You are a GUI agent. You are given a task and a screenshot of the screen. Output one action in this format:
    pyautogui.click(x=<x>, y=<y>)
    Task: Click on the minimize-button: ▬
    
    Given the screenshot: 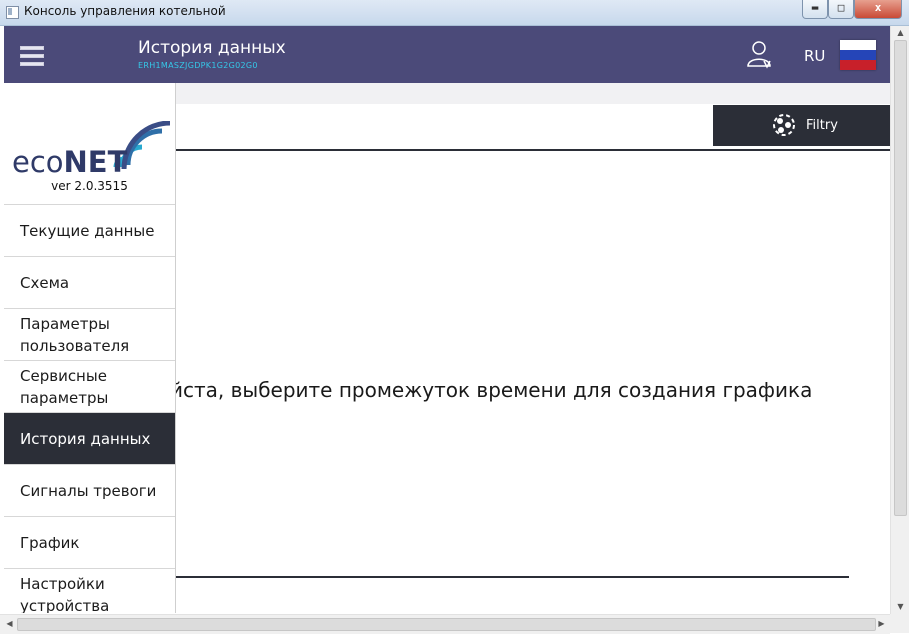 What is the action you would take?
    pyautogui.click(x=815, y=9)
    